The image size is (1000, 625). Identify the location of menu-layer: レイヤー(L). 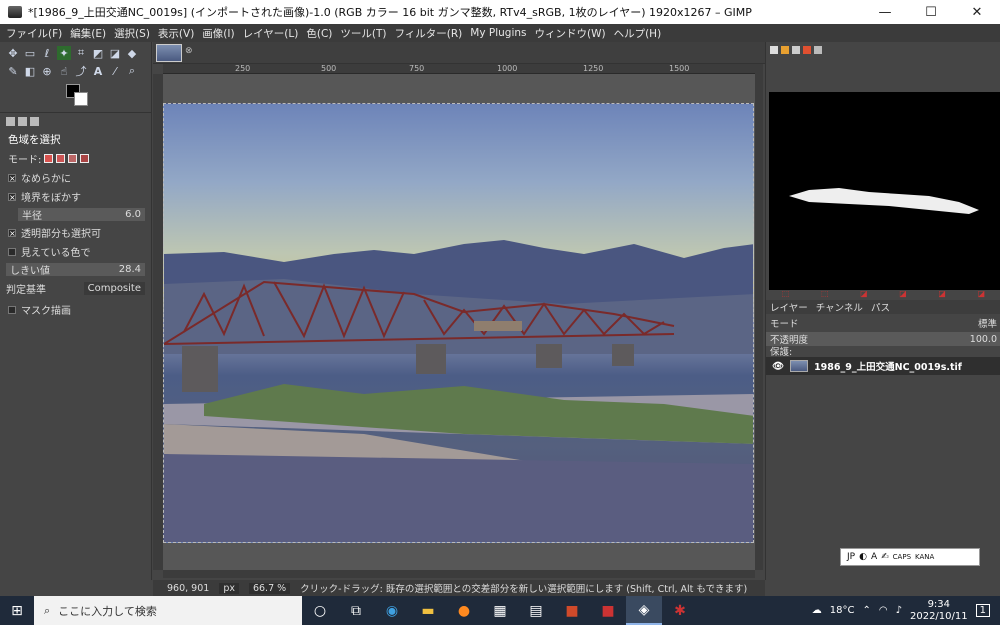
(271, 33).